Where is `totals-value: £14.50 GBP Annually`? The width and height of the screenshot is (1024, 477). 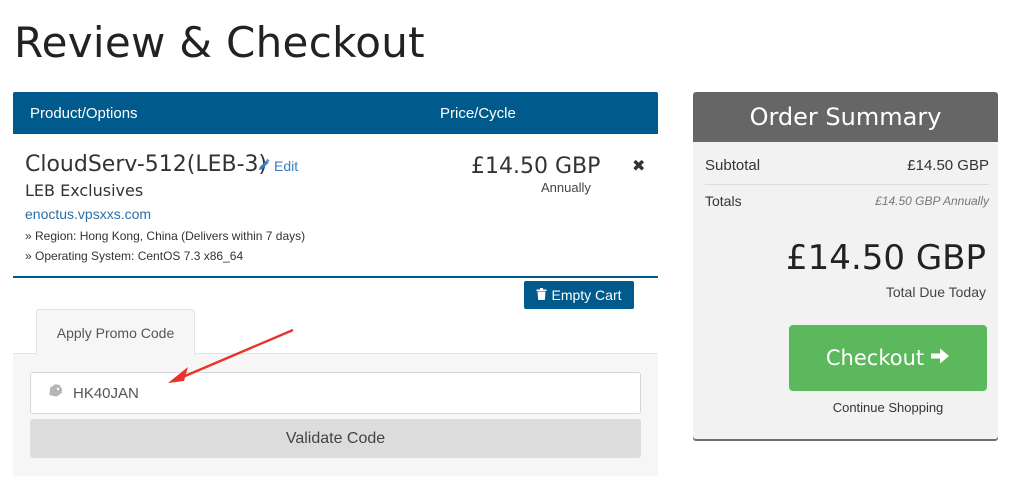 totals-value: £14.50 GBP Annually is located at coordinates (932, 201).